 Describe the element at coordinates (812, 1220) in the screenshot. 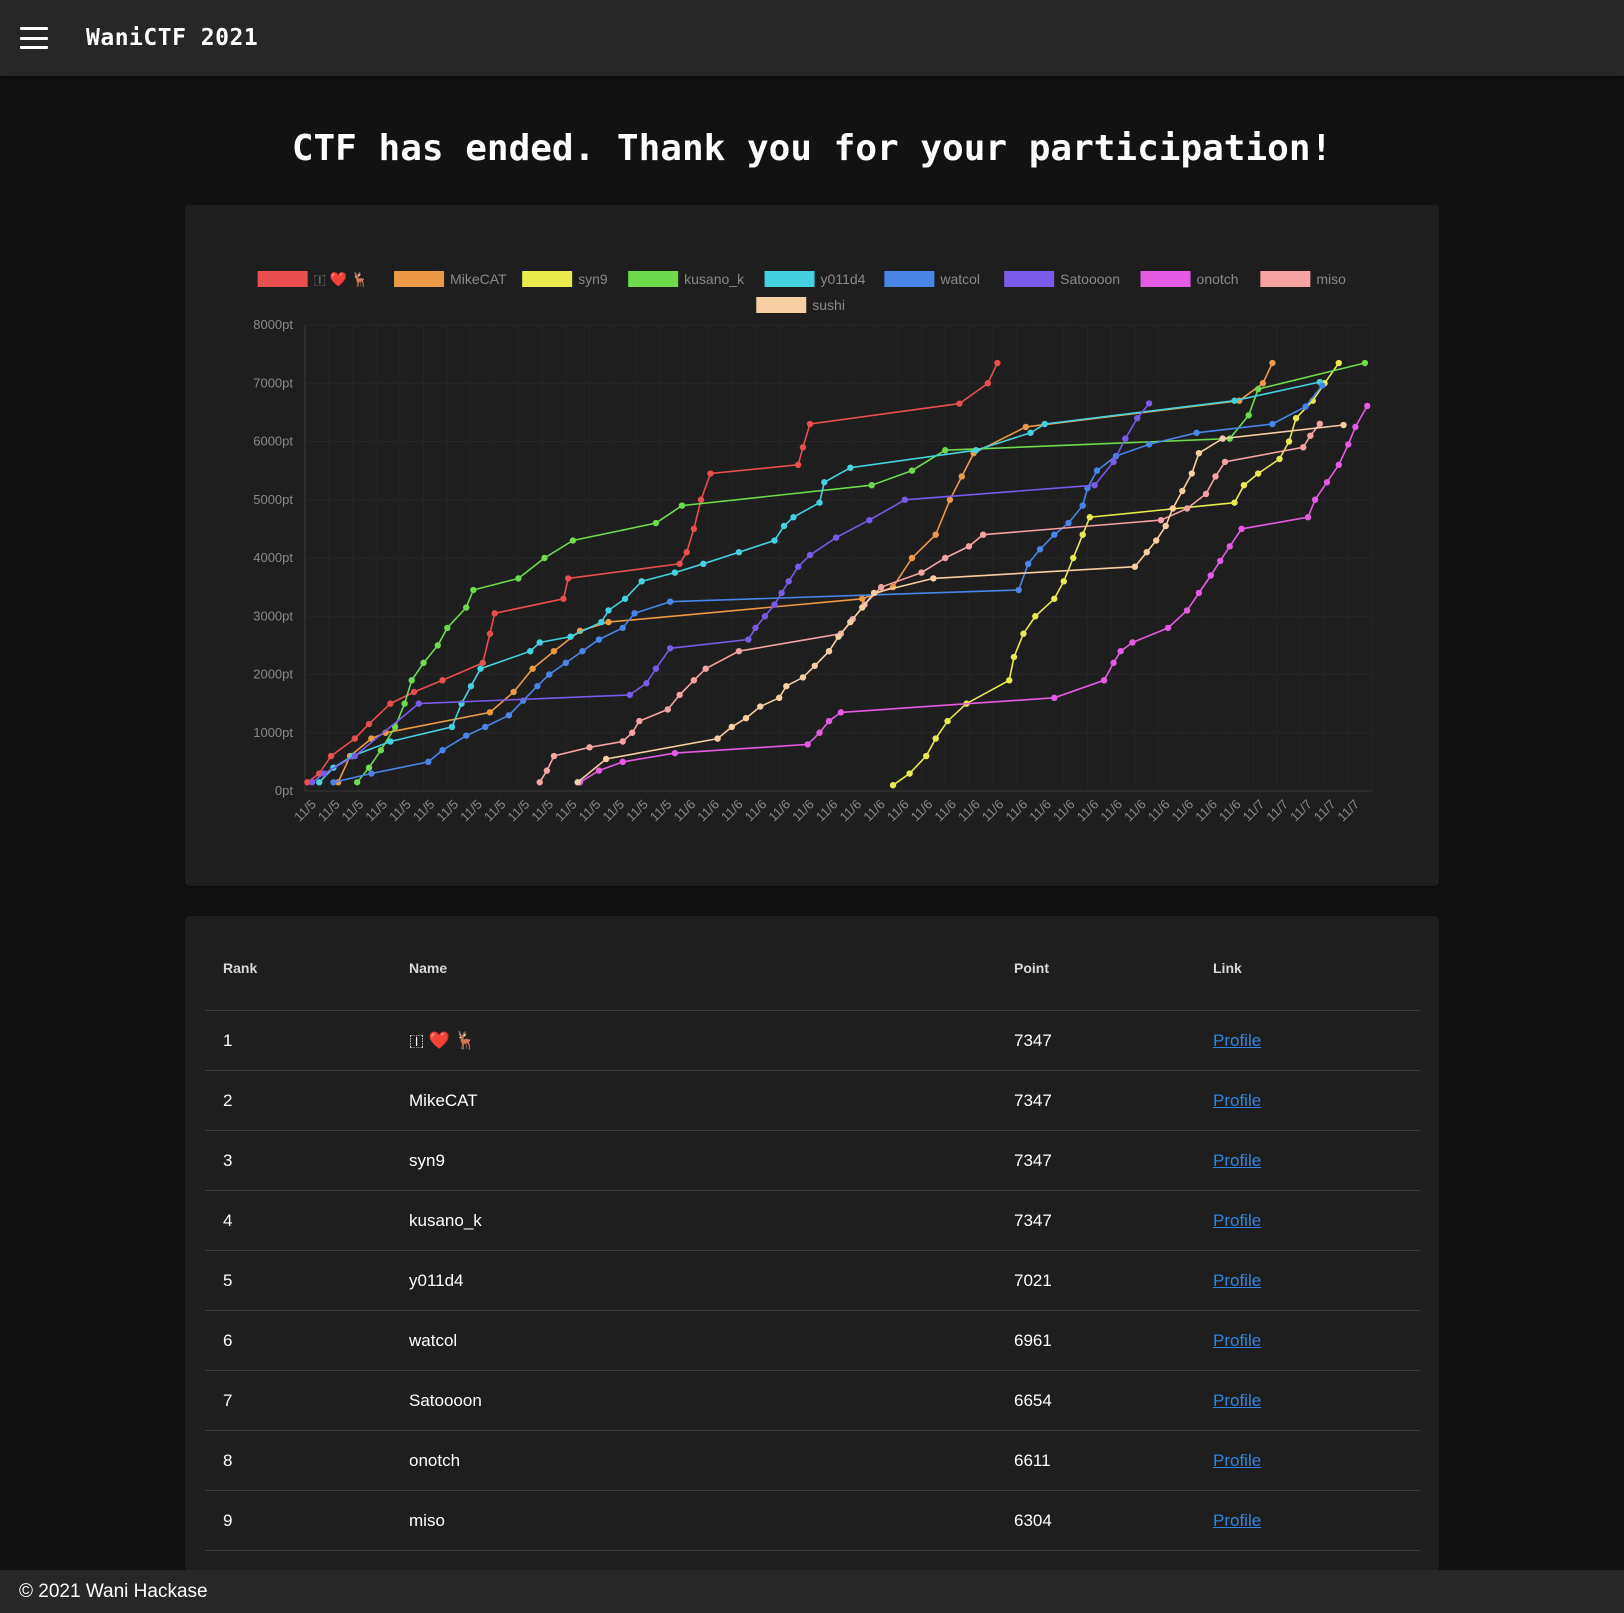

I see `table-row: 4 kusano_k 7347 Profile` at that location.